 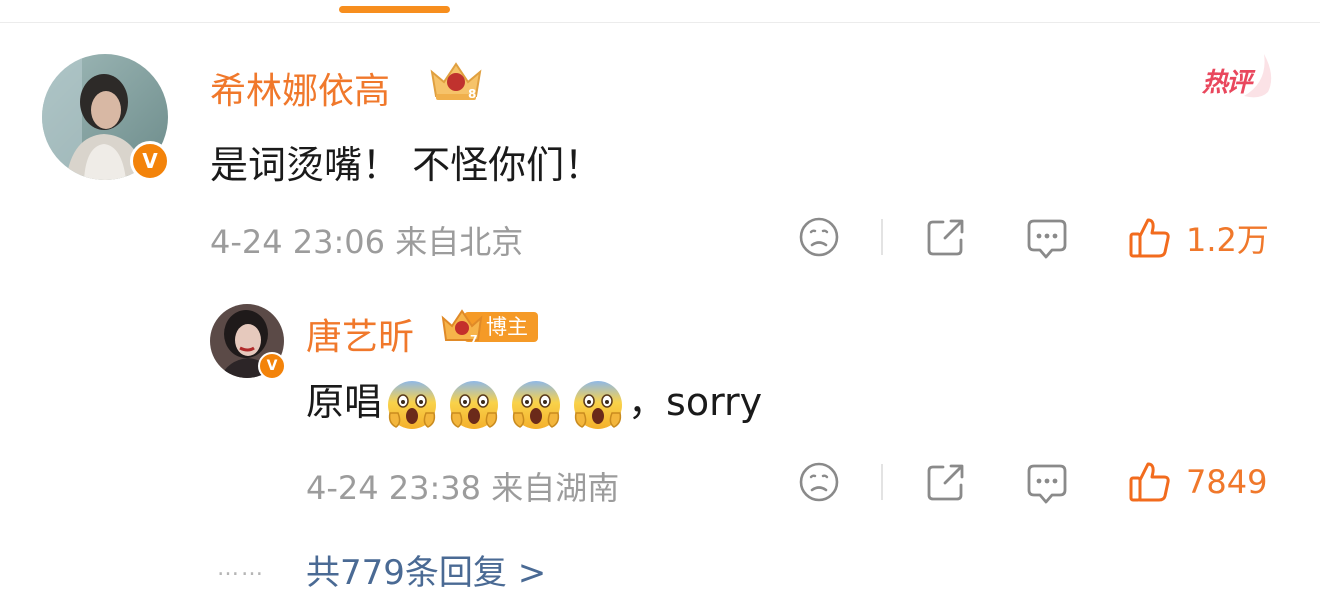 What do you see at coordinates (463, 488) in the screenshot?
I see `reply-meta: 4-24 23:38 来自湖南` at bounding box center [463, 488].